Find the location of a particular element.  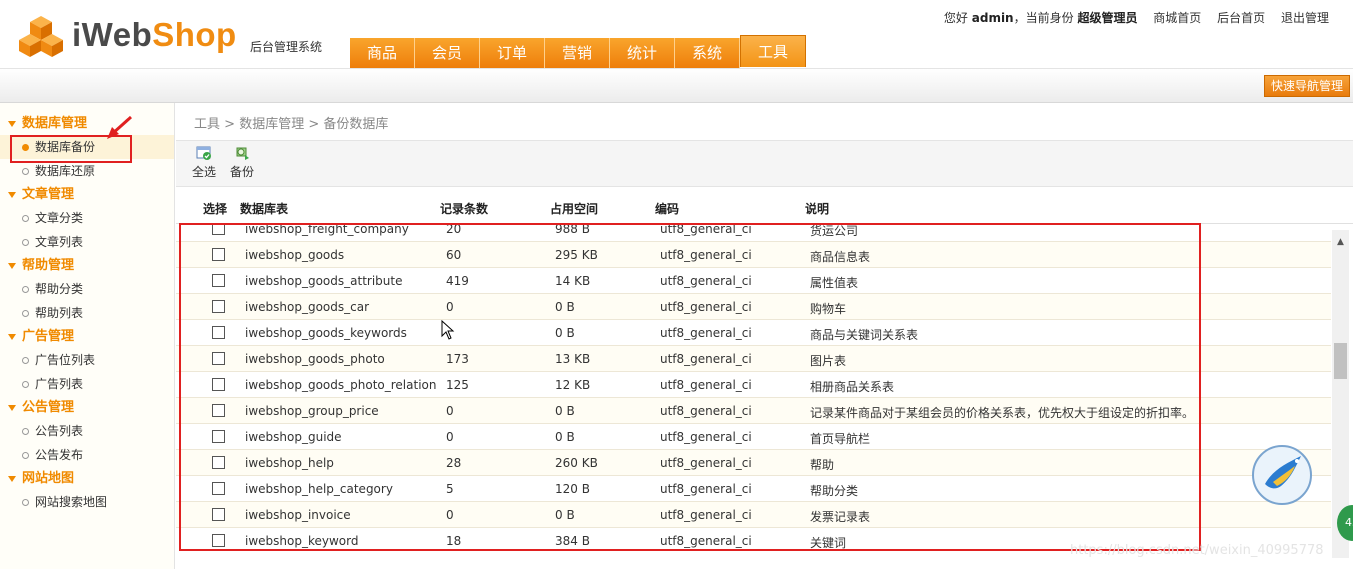

quick-nav-button: 快速导航管理 is located at coordinates (1306, 86).